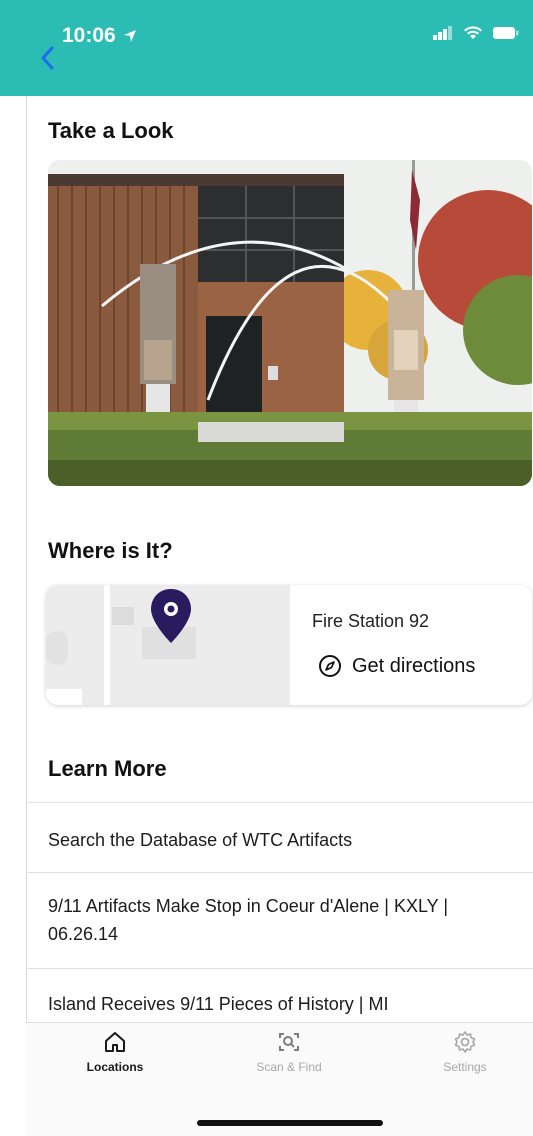 The image size is (533, 1136). I want to click on back-chevron-icon, so click(48, 58).